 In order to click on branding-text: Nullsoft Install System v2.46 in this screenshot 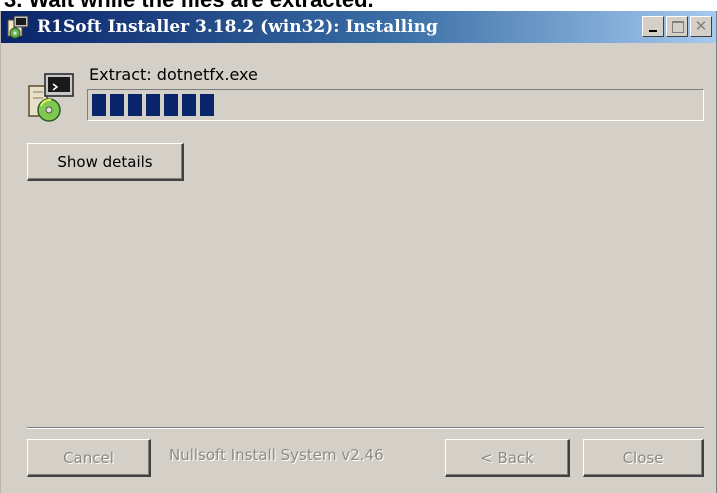, I will do `click(276, 455)`.